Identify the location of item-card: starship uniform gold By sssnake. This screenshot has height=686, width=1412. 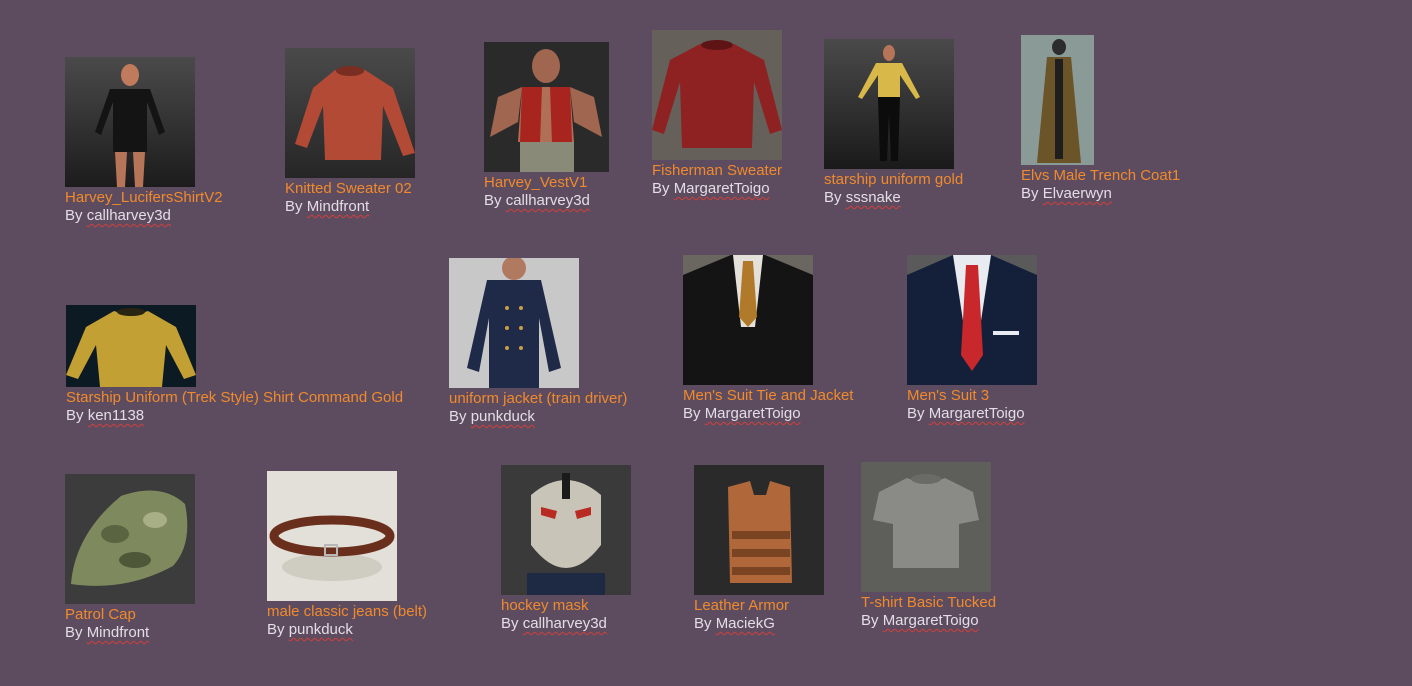
(893, 123).